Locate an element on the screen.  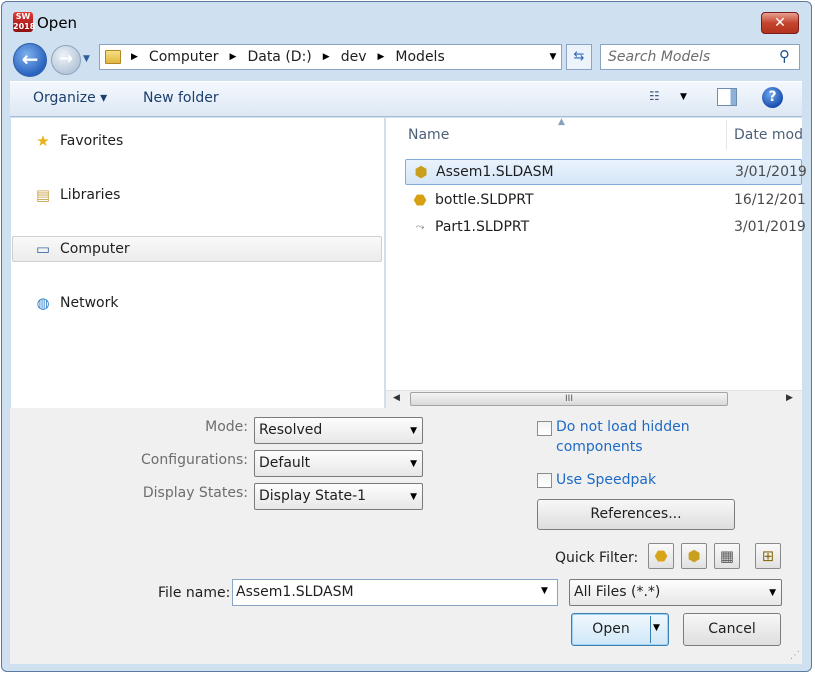
back-arrow-icon: ← is located at coordinates (30, 59).